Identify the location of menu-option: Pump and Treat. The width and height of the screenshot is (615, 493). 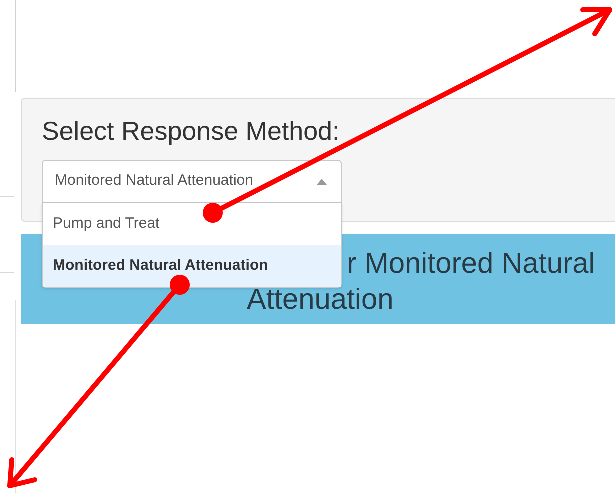
(192, 224).